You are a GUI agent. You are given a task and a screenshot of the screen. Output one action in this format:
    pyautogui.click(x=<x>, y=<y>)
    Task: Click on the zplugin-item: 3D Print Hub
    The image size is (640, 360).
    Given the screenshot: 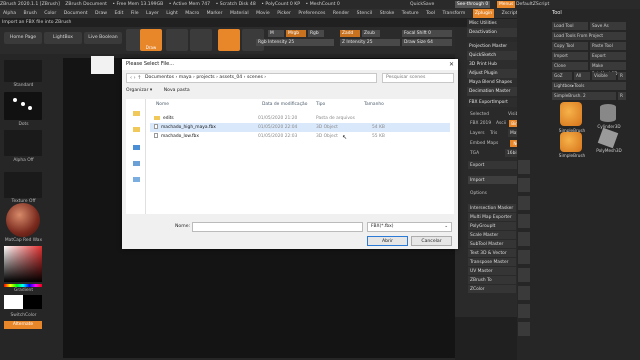 What is the action you would take?
    pyautogui.click(x=492, y=64)
    